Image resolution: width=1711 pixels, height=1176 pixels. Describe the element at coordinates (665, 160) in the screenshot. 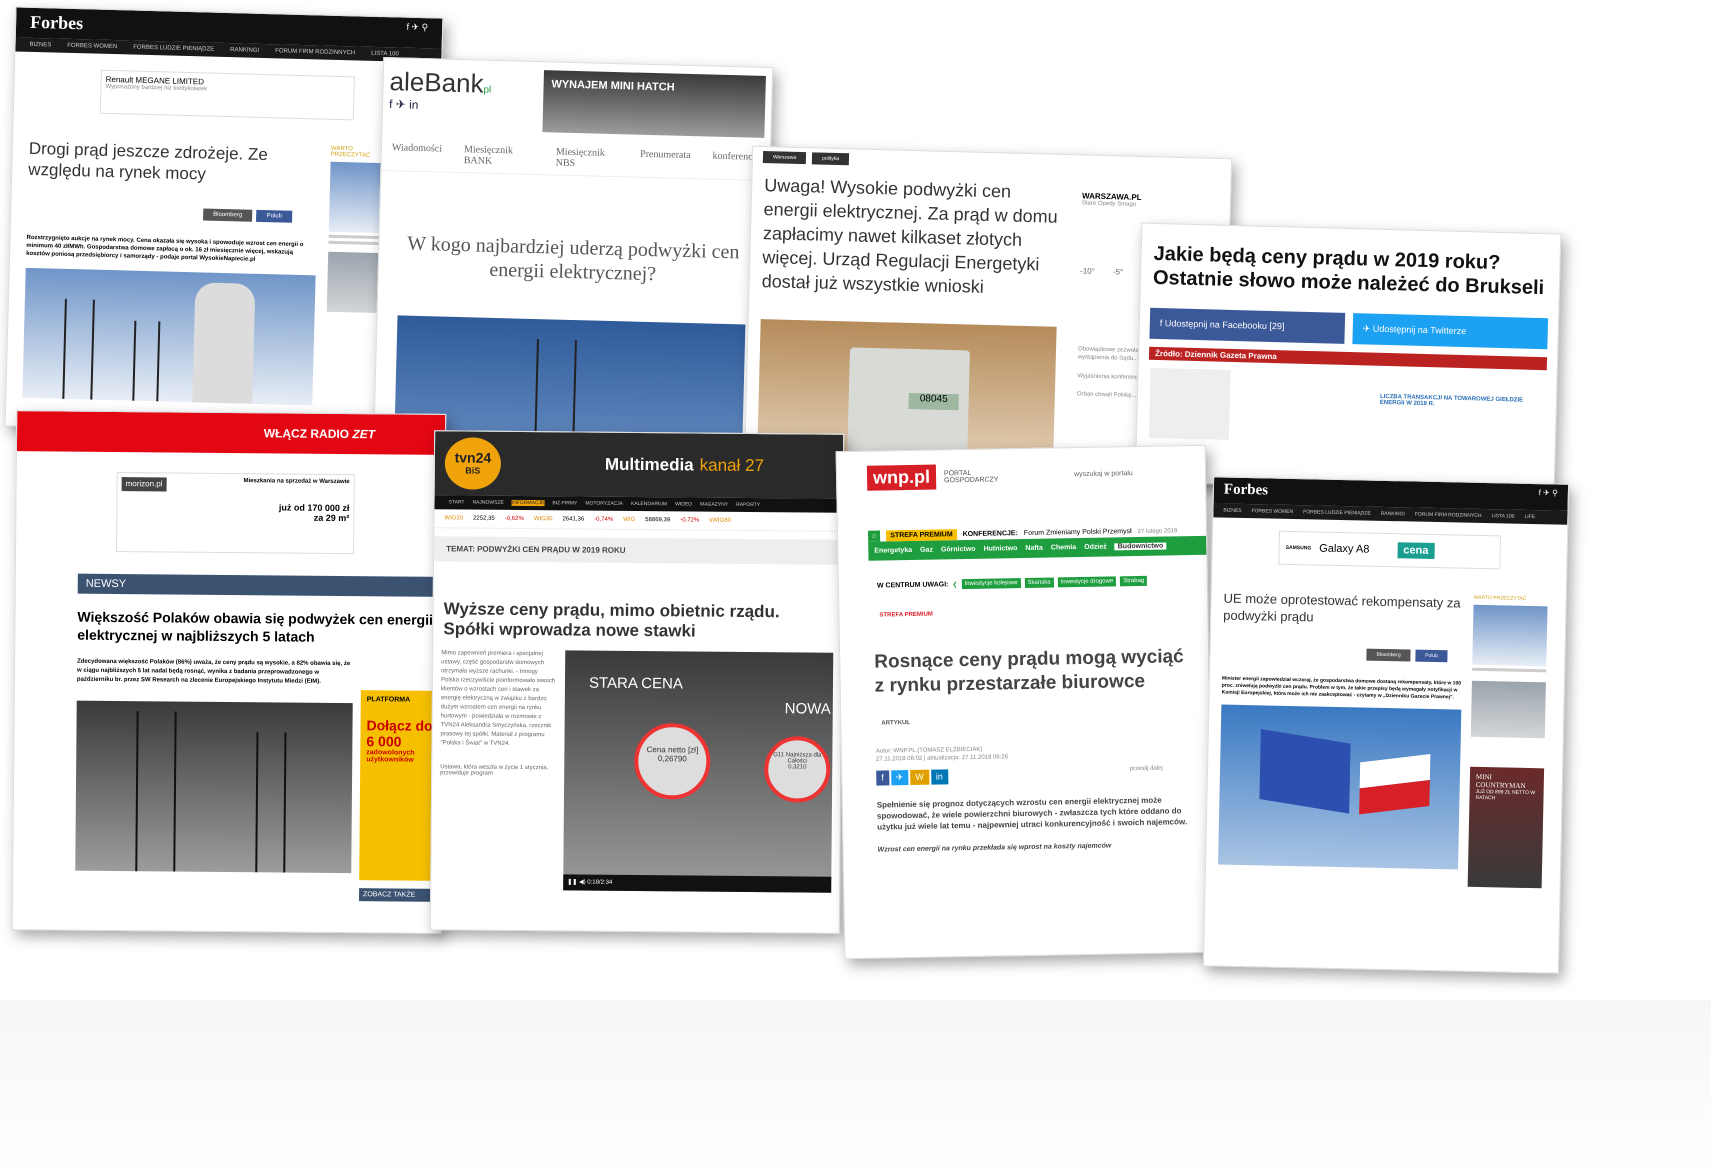

I see `nav-item: Prenumerata` at that location.